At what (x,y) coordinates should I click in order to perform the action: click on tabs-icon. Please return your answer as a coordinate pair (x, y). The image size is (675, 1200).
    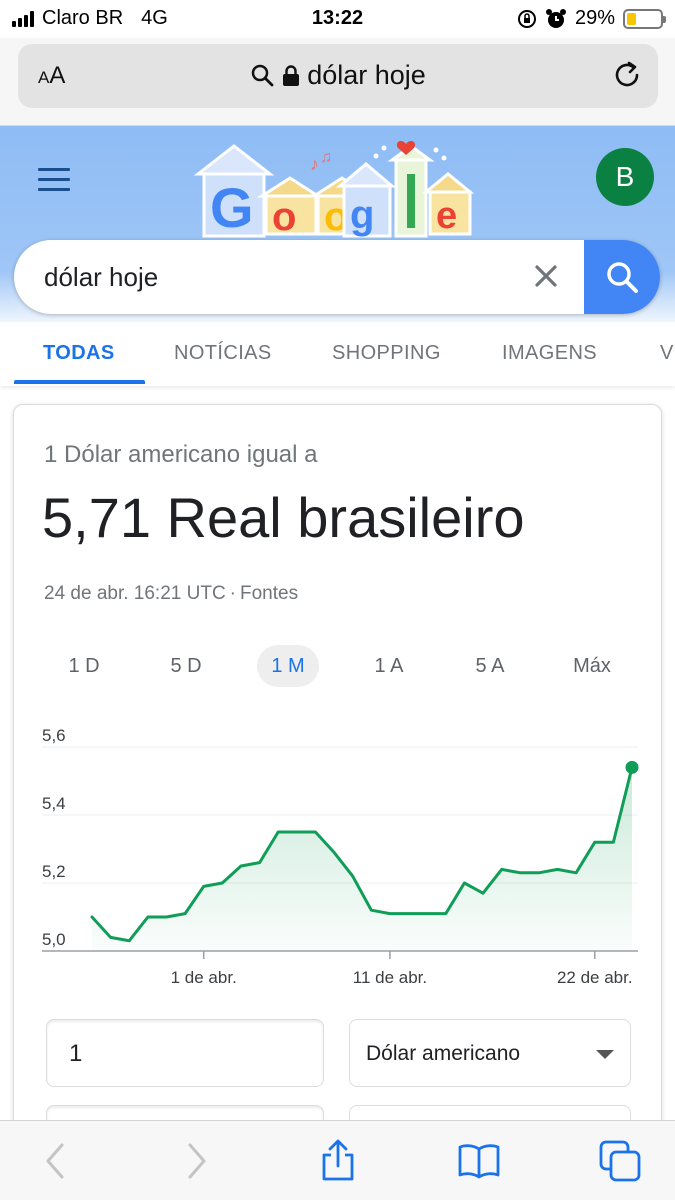
    Looking at the image, I should click on (620, 1161).